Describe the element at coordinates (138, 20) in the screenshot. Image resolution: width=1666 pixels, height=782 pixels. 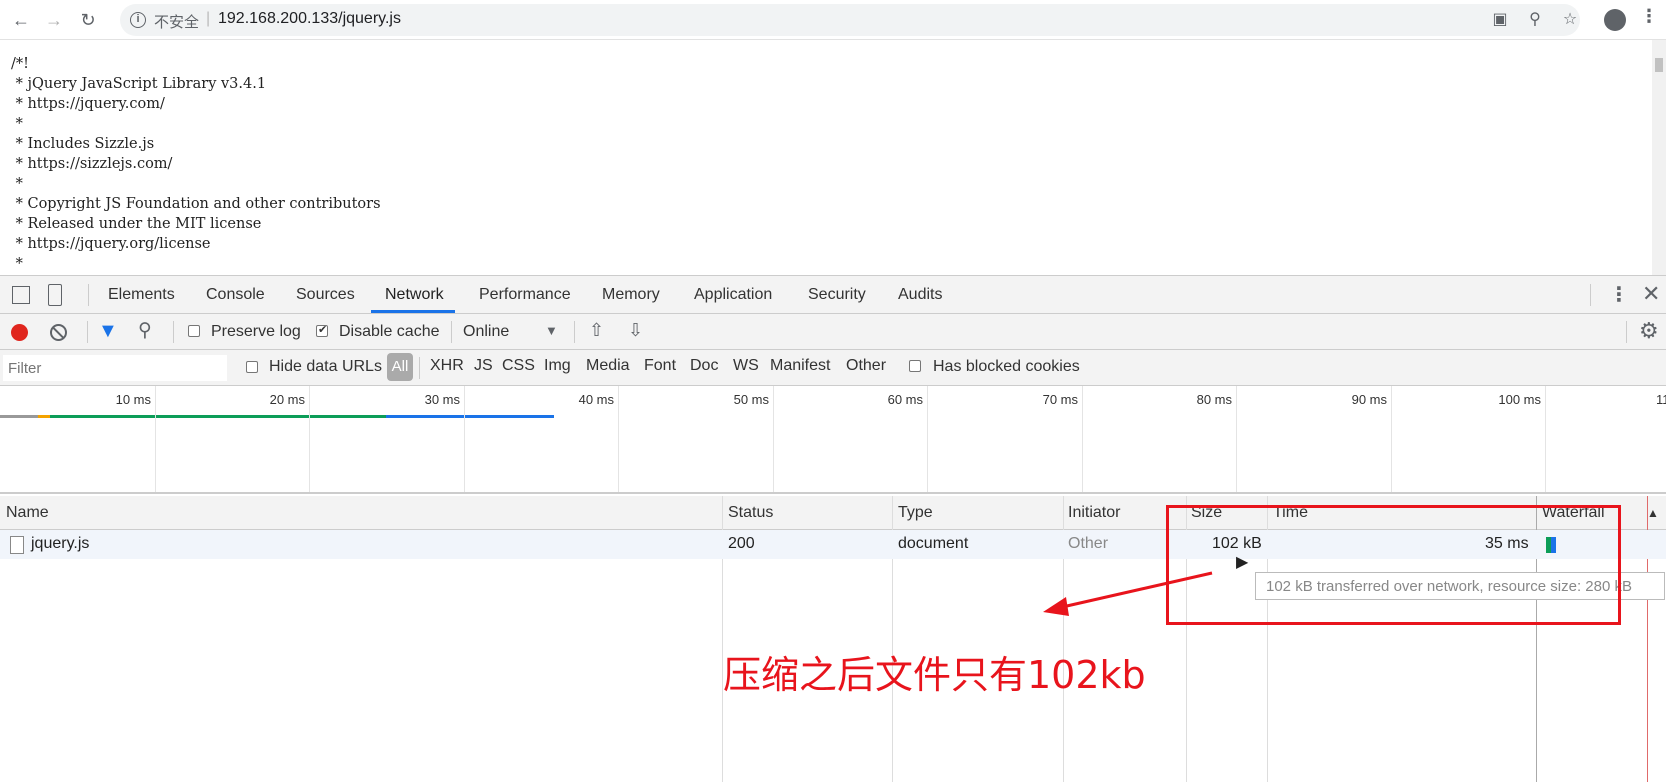
I see `info-icon: i` at that location.